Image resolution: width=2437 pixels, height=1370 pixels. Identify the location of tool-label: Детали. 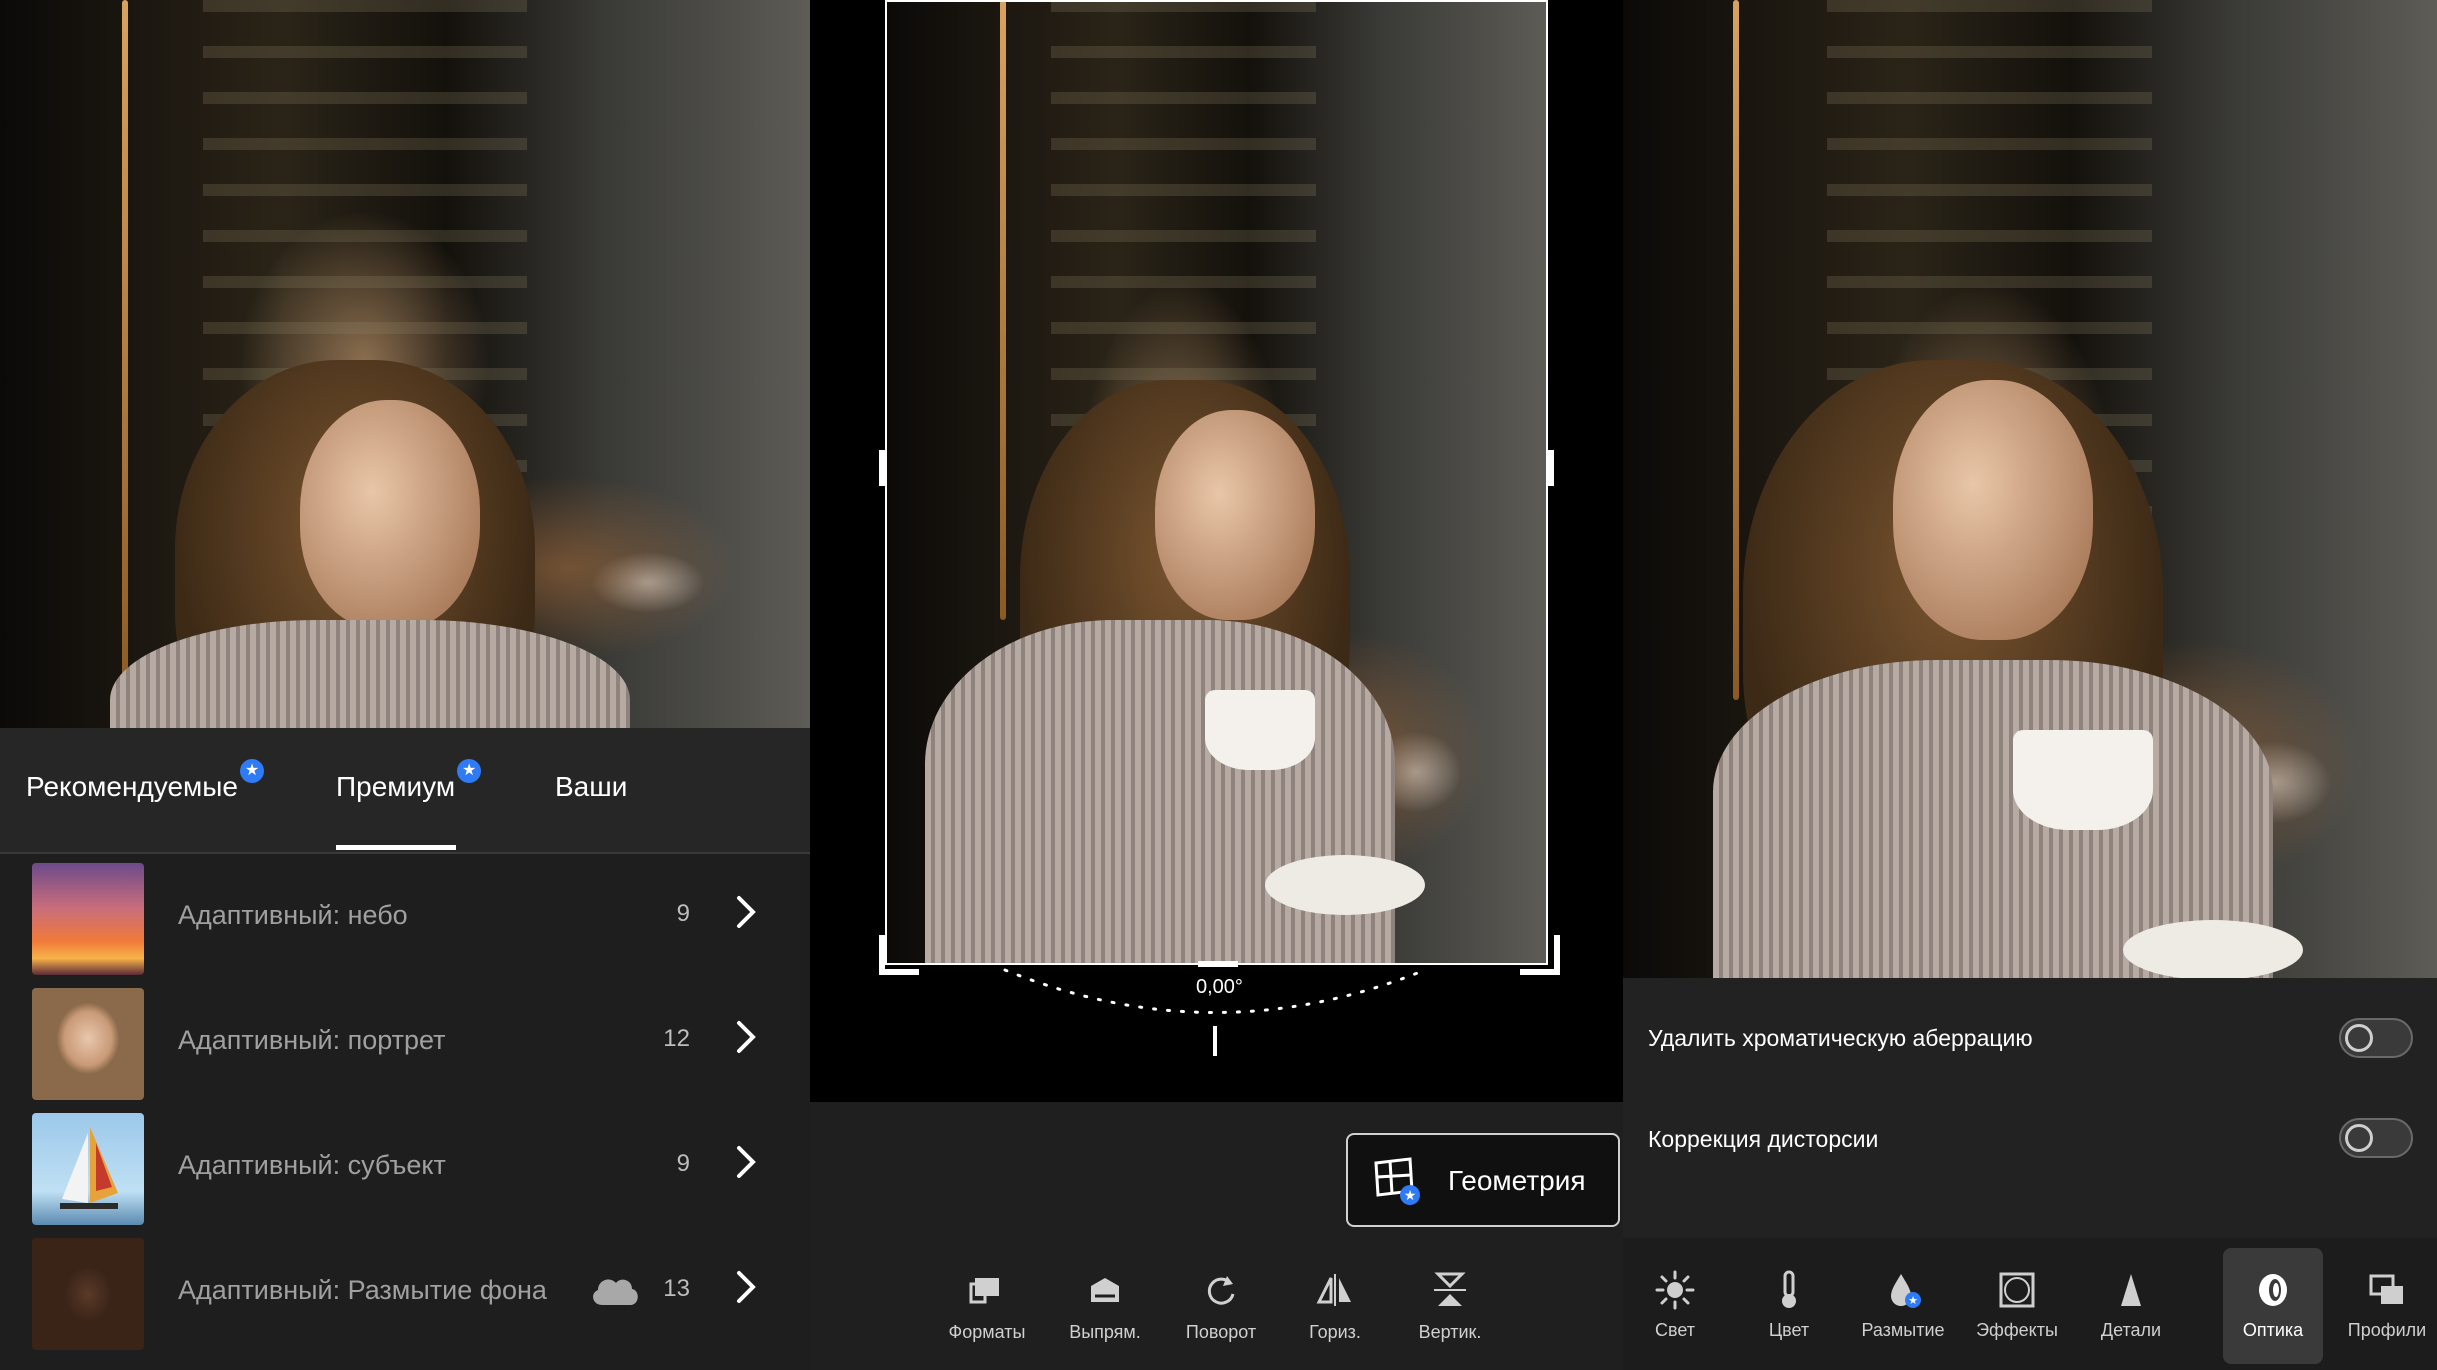
(2131, 1330).